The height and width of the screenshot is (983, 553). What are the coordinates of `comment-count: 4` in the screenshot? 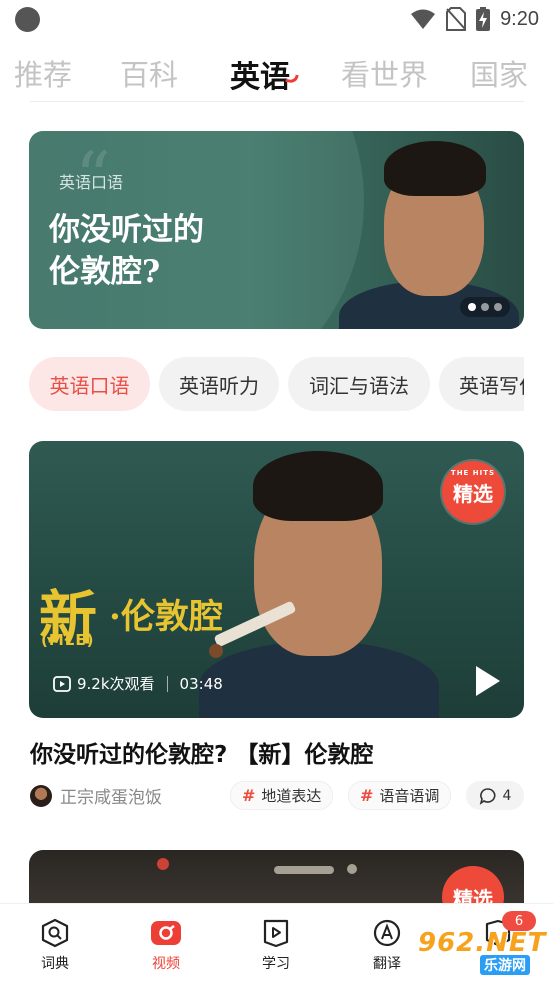 It's located at (507, 795).